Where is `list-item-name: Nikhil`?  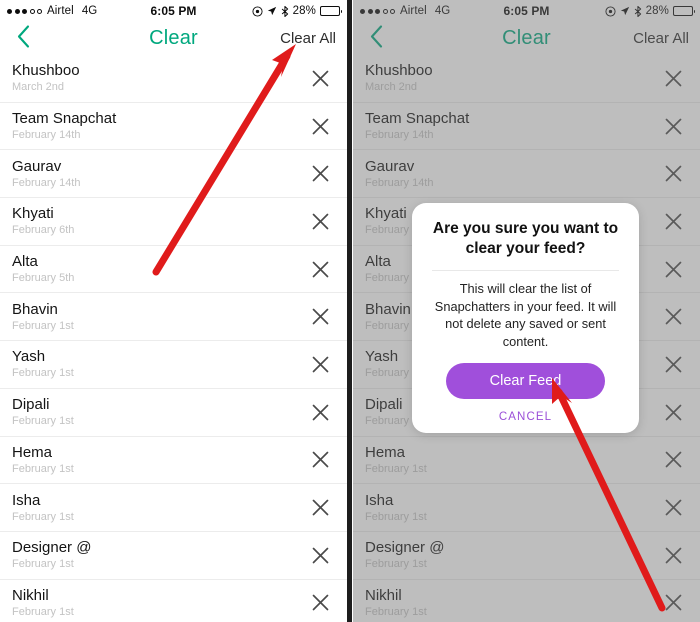 list-item-name: Nikhil is located at coordinates (30, 595).